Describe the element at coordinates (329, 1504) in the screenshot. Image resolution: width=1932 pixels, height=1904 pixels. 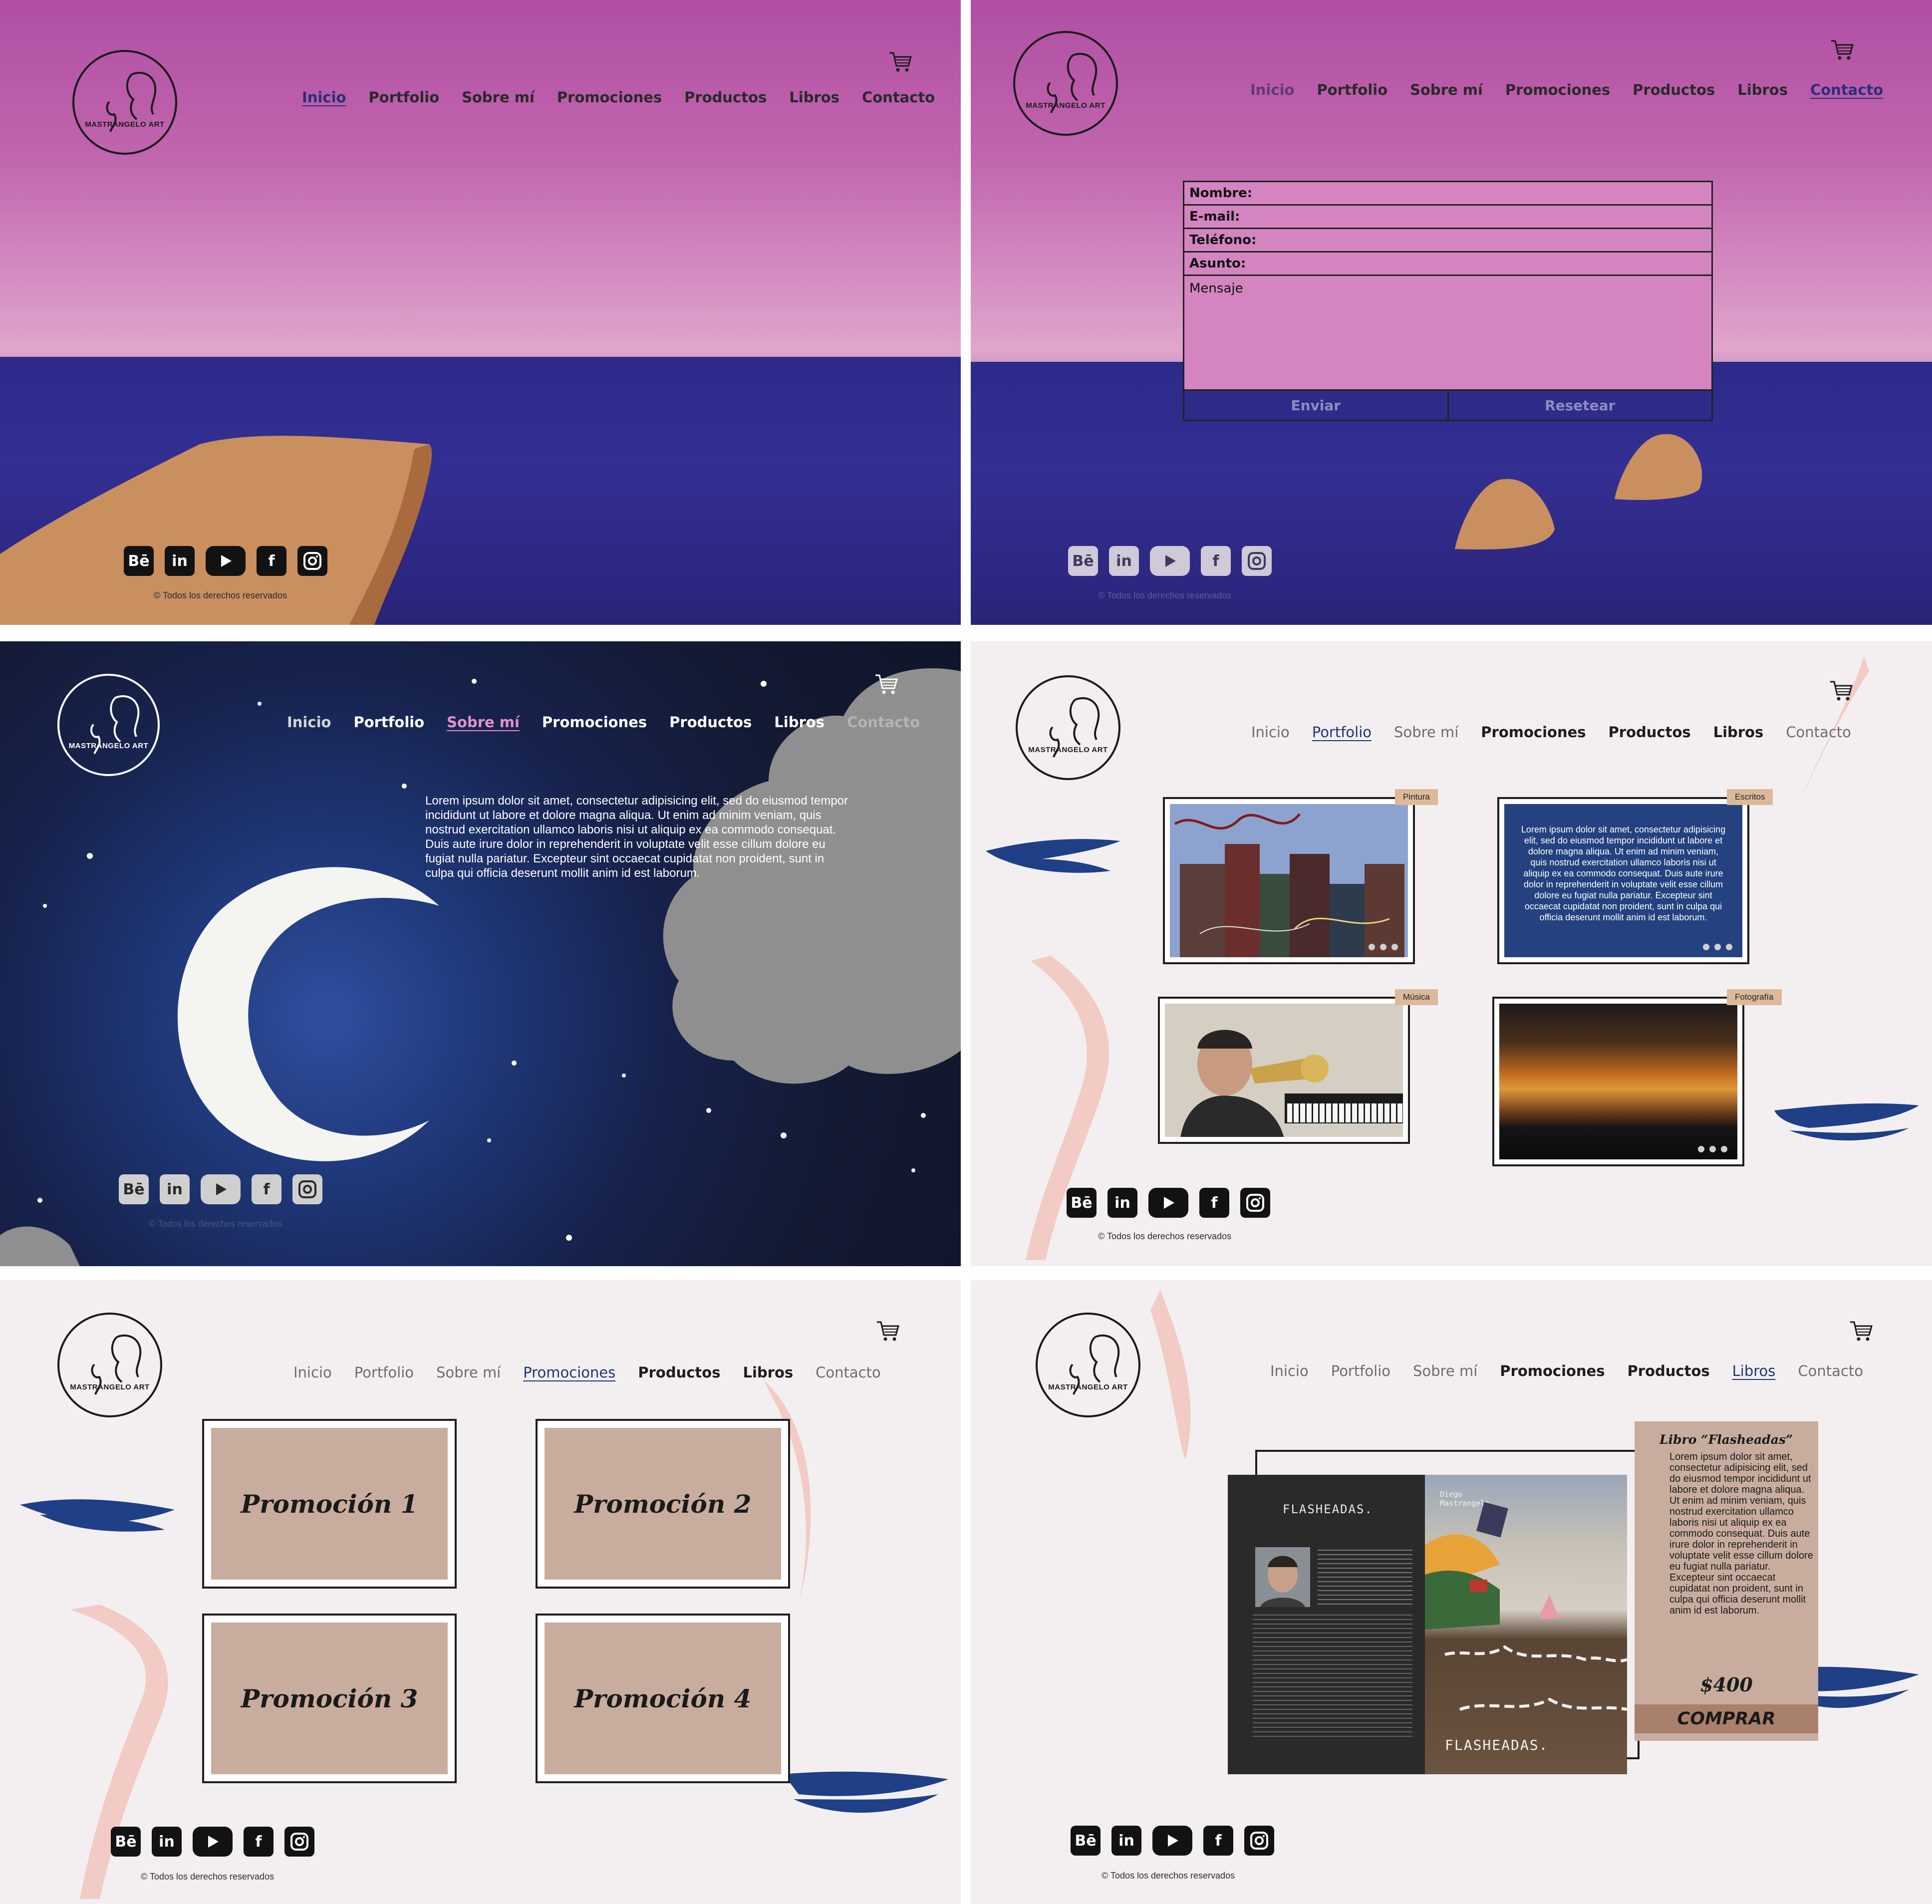
I see `promo-card-1: Promoción 1` at that location.